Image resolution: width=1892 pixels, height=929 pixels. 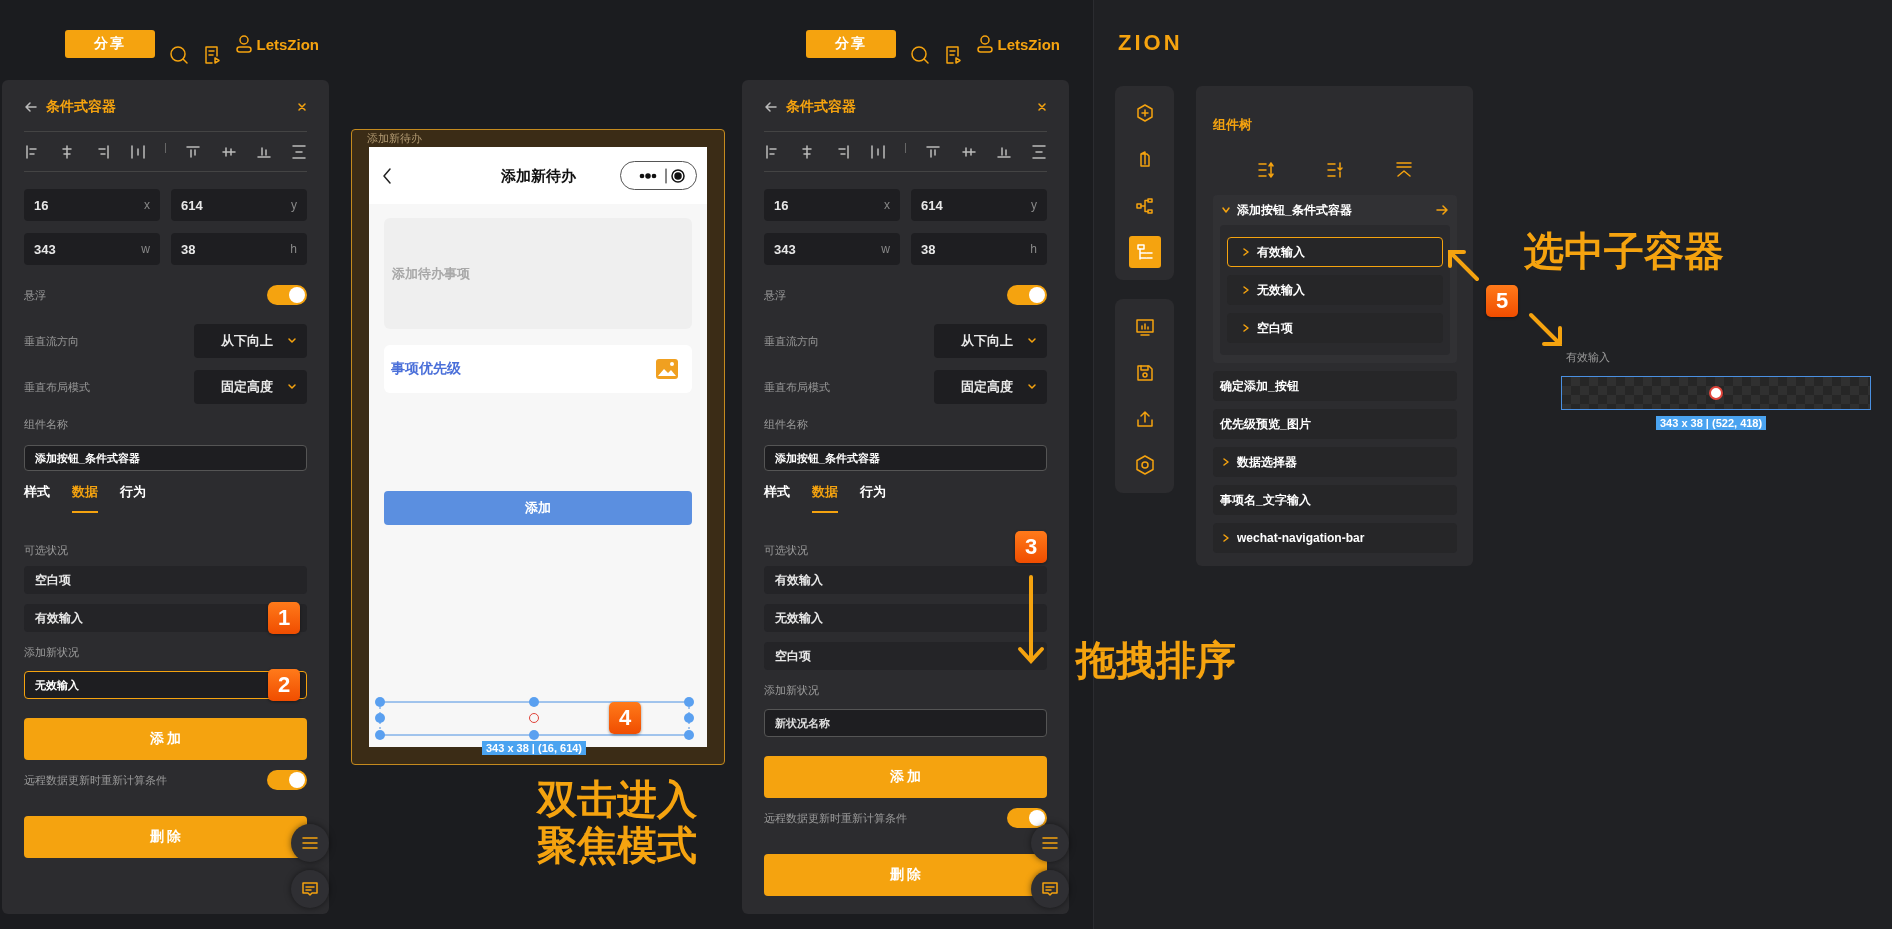 I want to click on menu-icon, so click(x=1050, y=843).